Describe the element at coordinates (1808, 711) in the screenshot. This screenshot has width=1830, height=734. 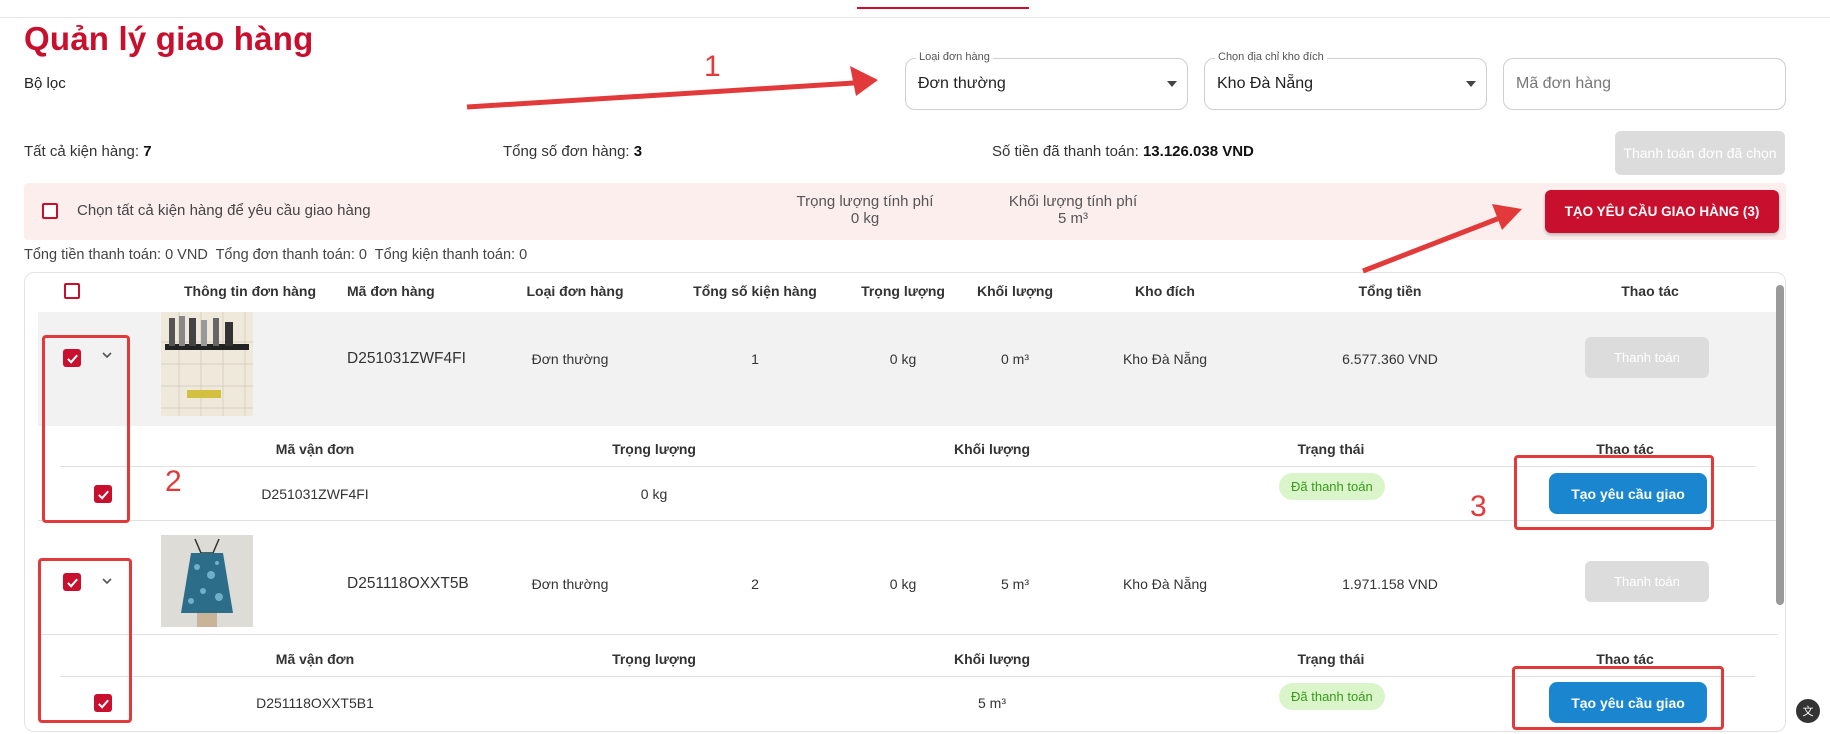
I see `translate-icon: 文` at that location.